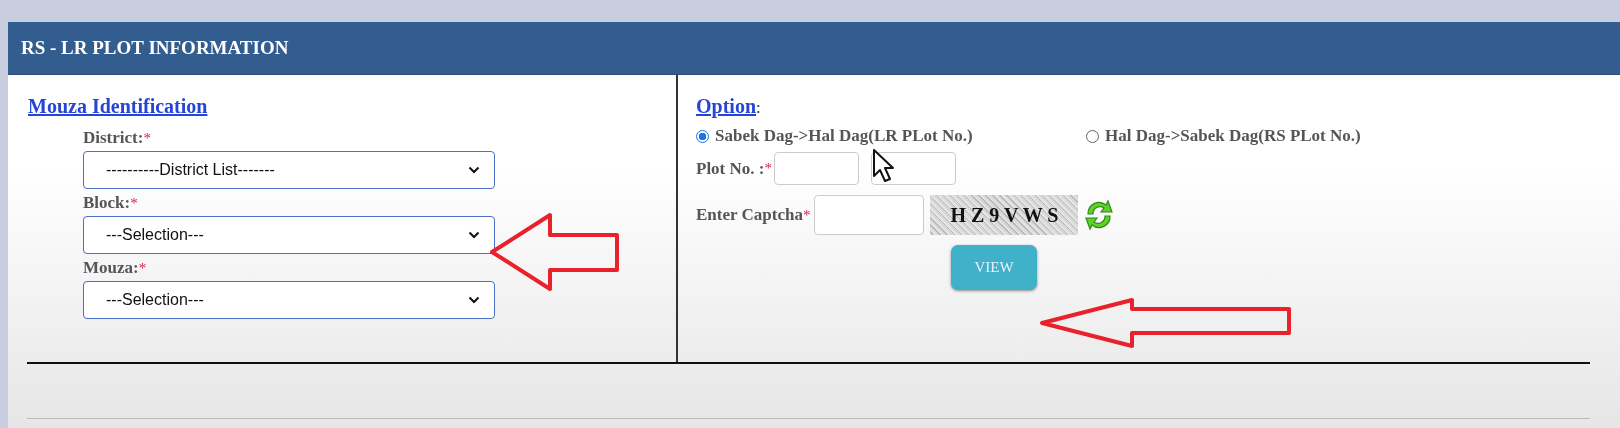 The width and height of the screenshot is (1620, 428). What do you see at coordinates (113, 137) in the screenshot?
I see `field-label: District:` at bounding box center [113, 137].